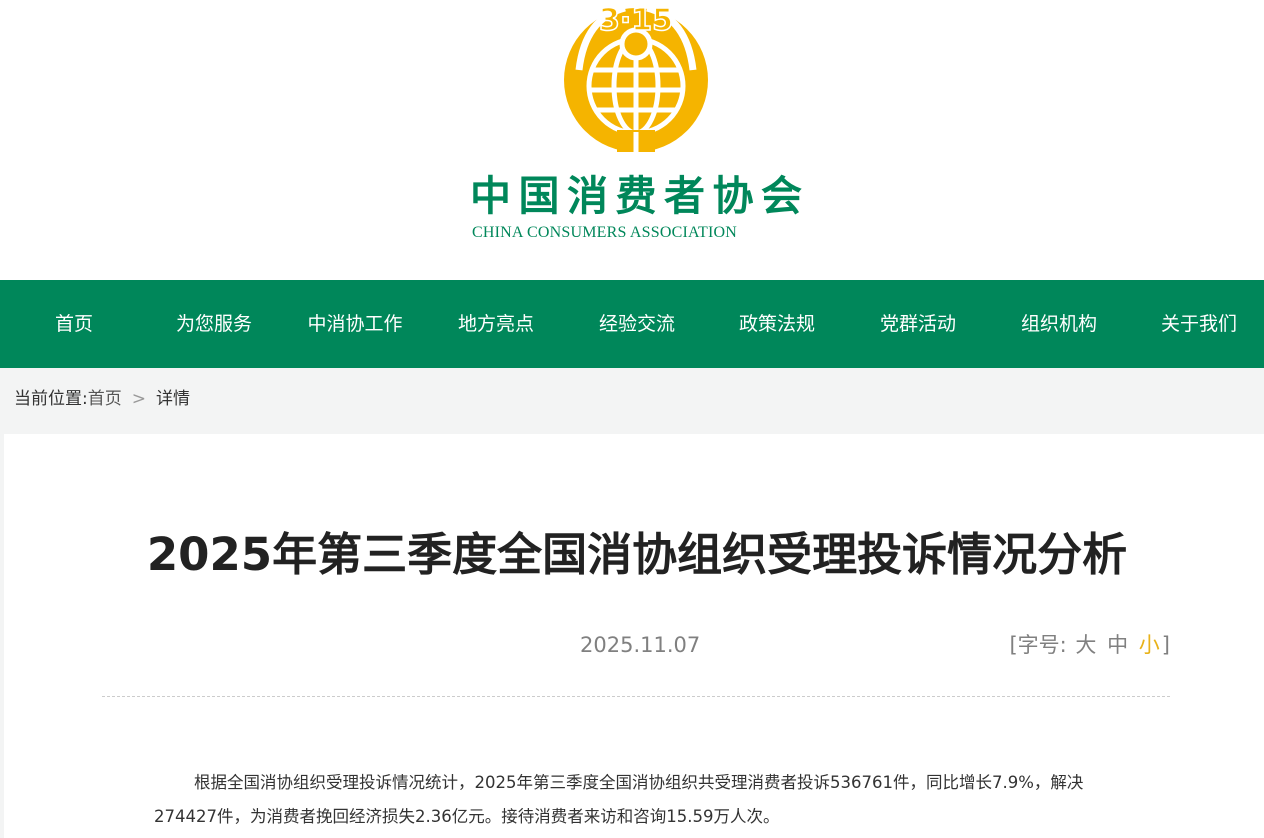 This screenshot has height=838, width=1264. I want to click on nav-item-policies: 政策法规, so click(777, 324).